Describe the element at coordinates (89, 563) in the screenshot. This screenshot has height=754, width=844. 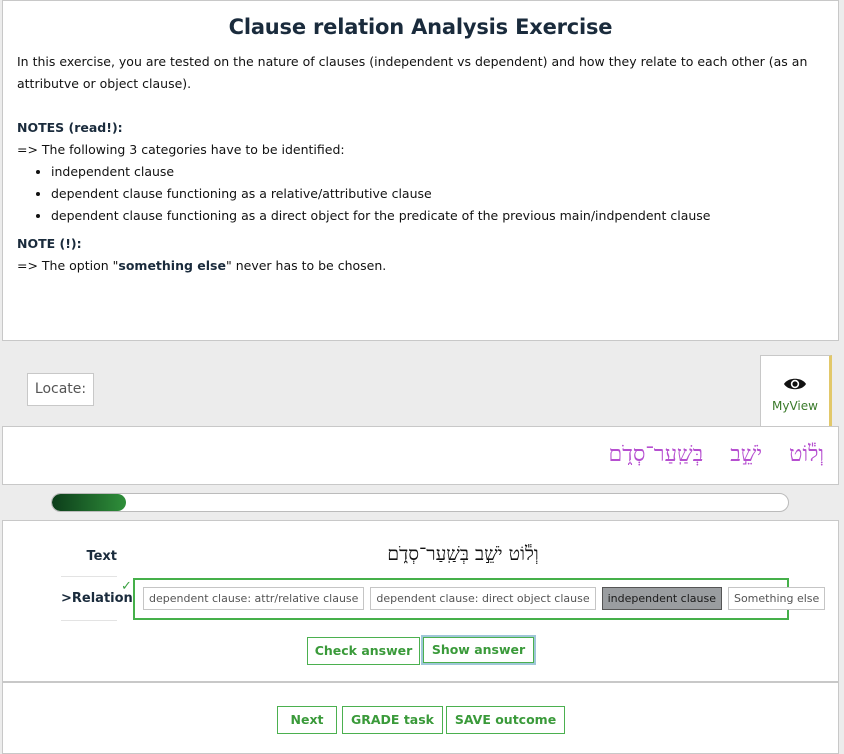
I see `row-label-text: Text` at that location.